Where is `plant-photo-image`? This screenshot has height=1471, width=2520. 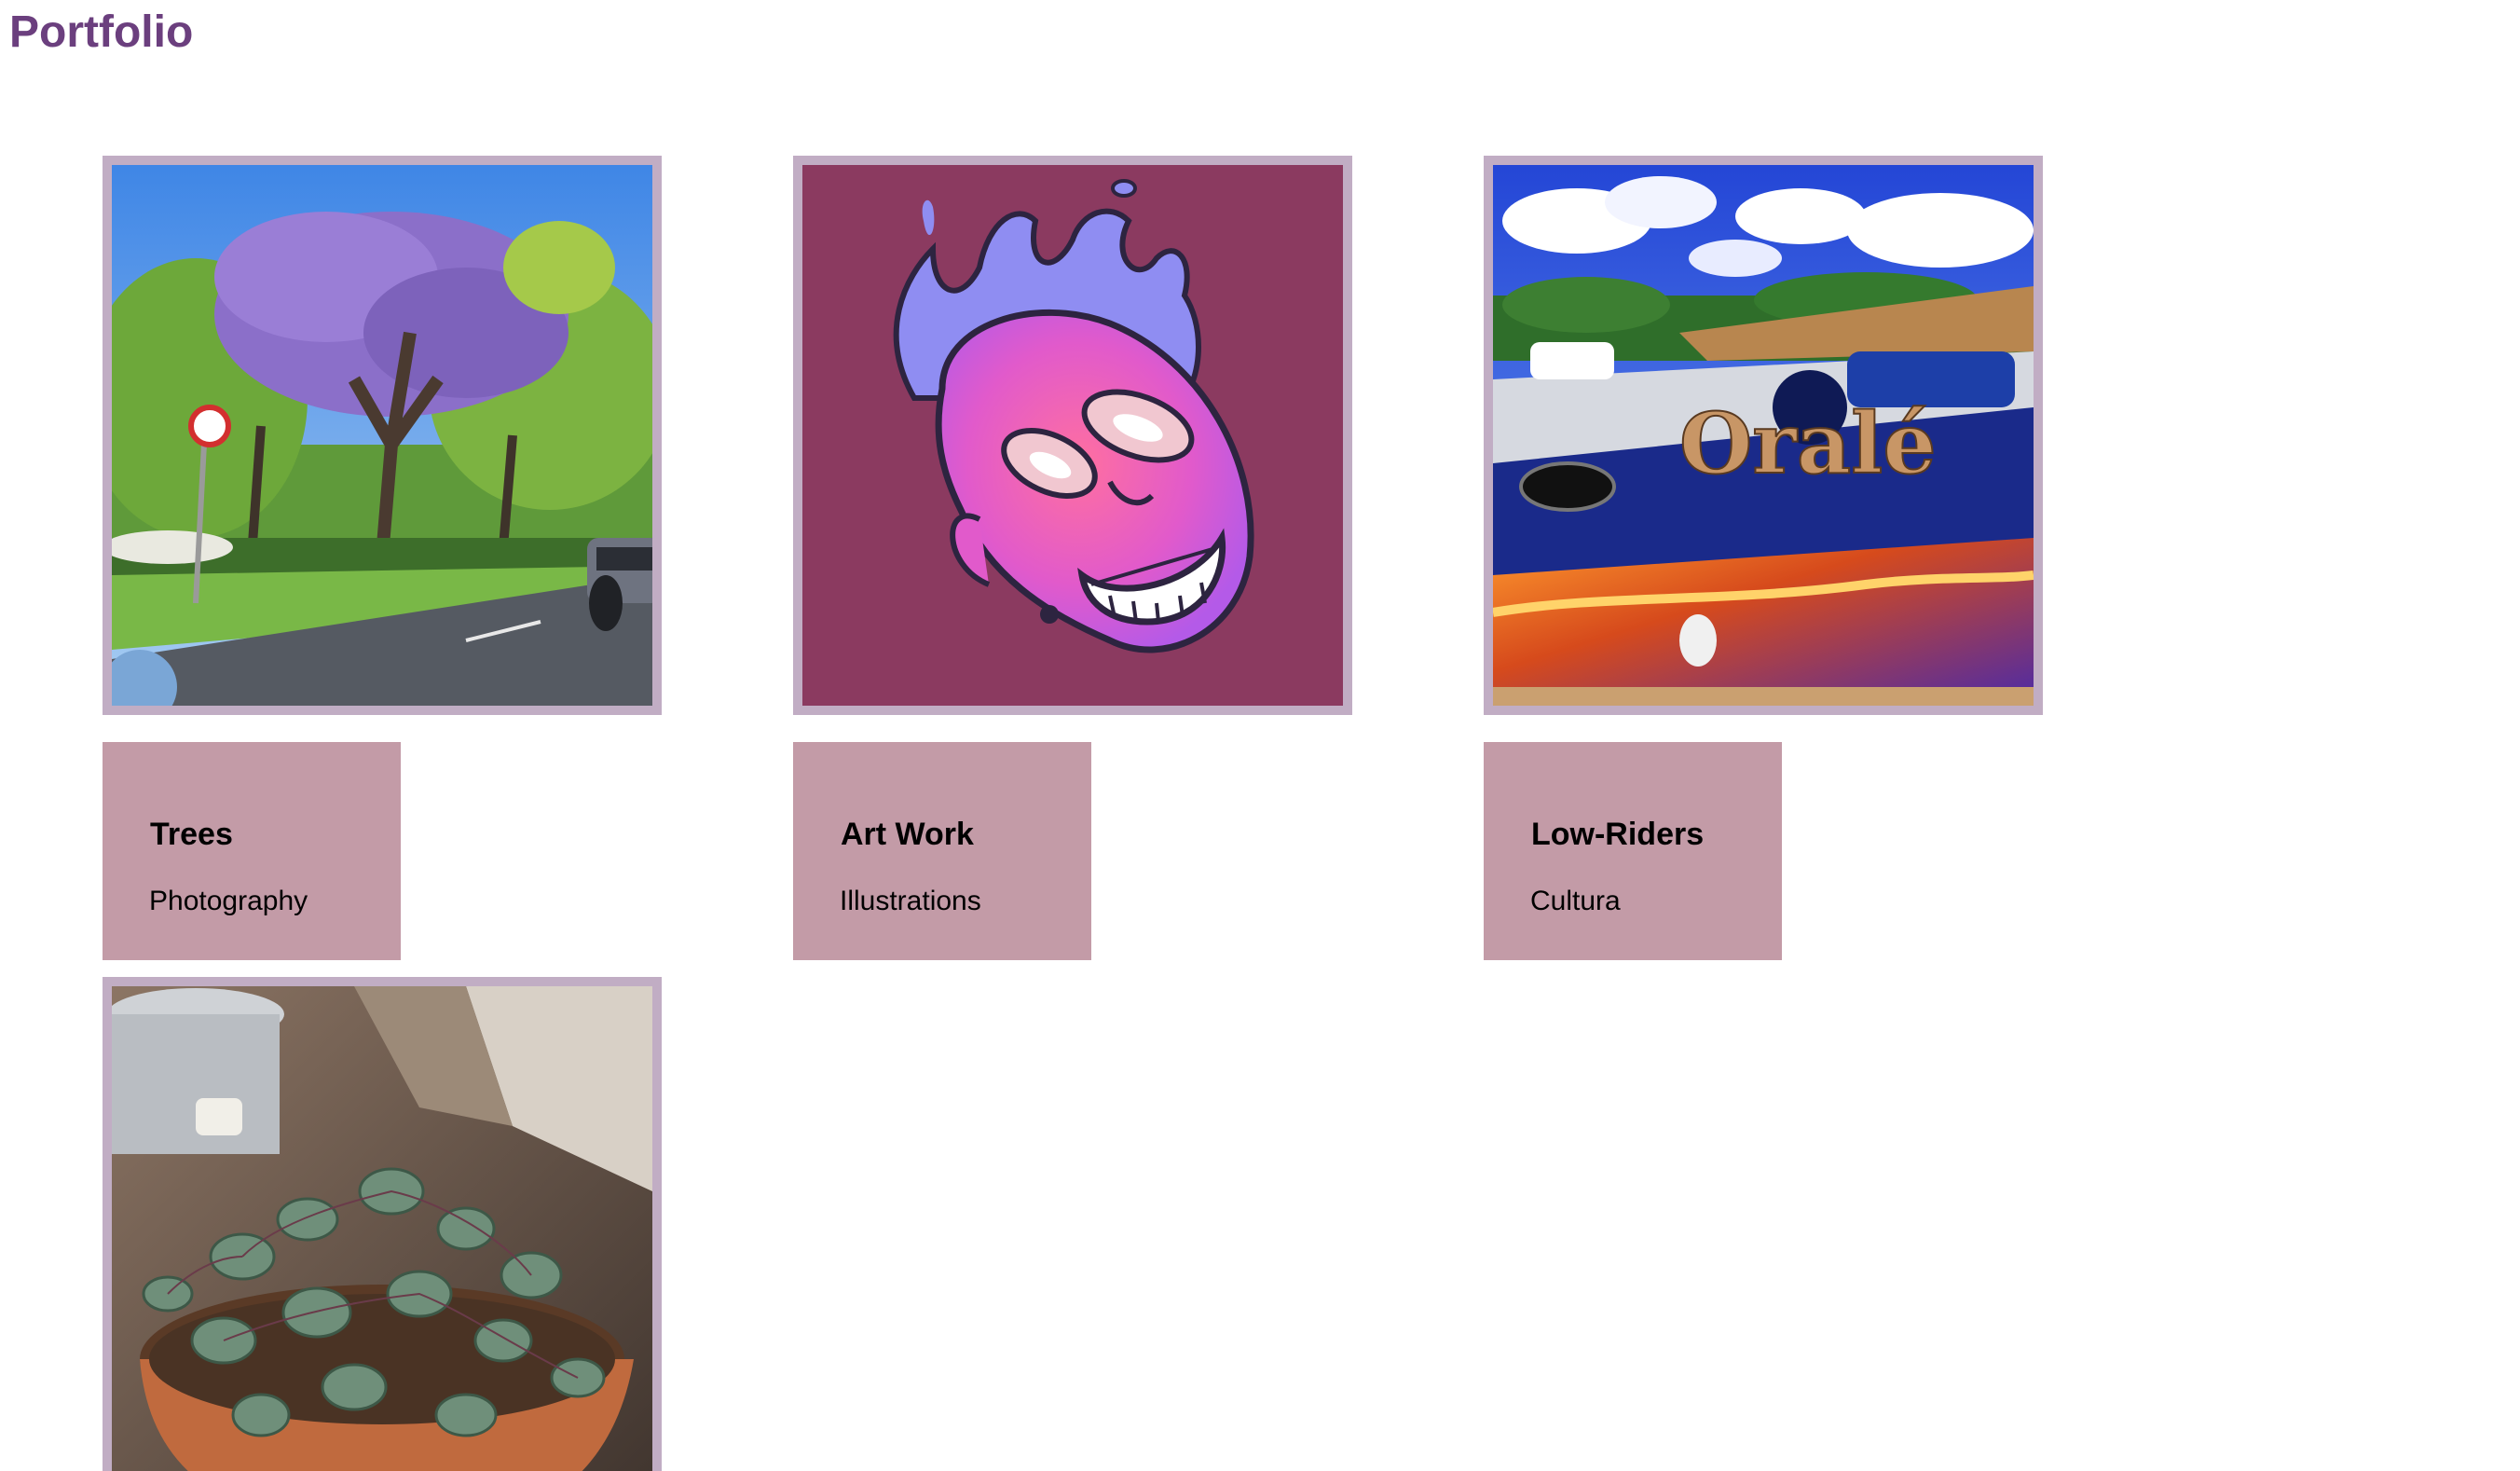
plant-photo-image is located at coordinates (382, 1228).